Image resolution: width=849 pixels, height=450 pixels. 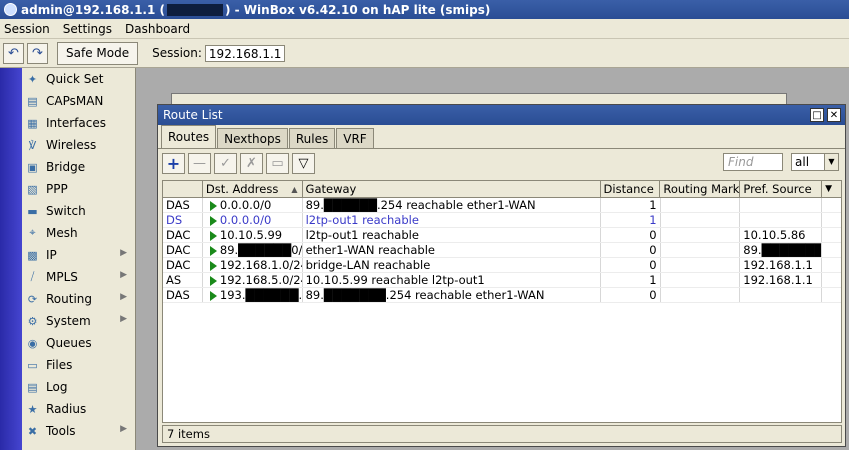 I want to click on sidebar-item-ppp: ▧ PPP, so click(x=78, y=189).